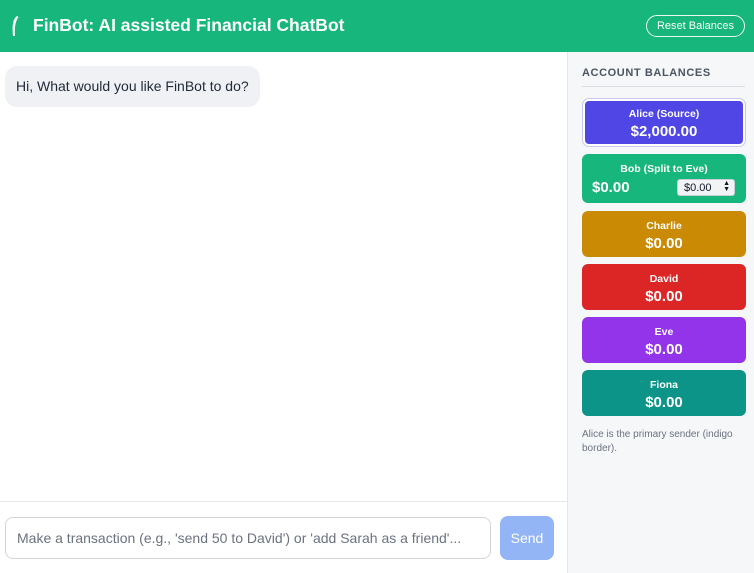 The height and width of the screenshot is (573, 754). Describe the element at coordinates (664, 393) in the screenshot. I see `account-card-fiona: Fiona $0.00` at that location.